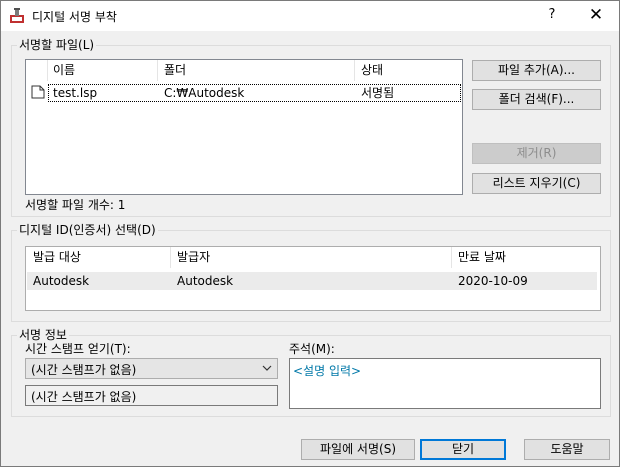  Describe the element at coordinates (38, 92) in the screenshot. I see `file-icon` at that location.